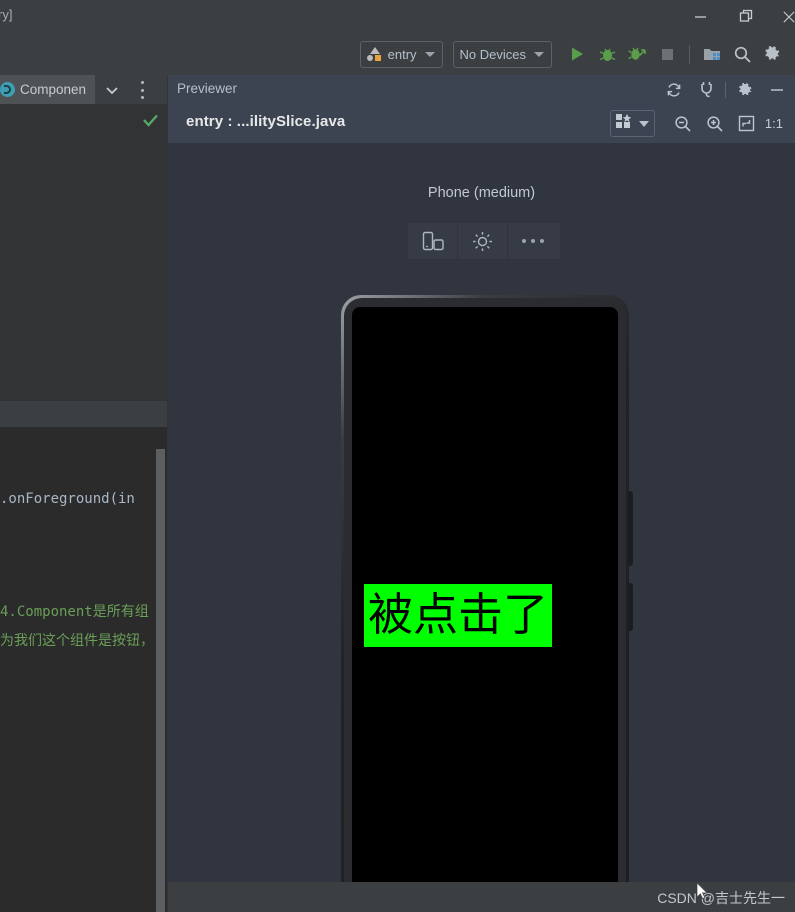 Image resolution: width=795 pixels, height=912 pixels. Describe the element at coordinates (67, 499) in the screenshot. I see `code-line-foreground: .onForeground(in` at that location.